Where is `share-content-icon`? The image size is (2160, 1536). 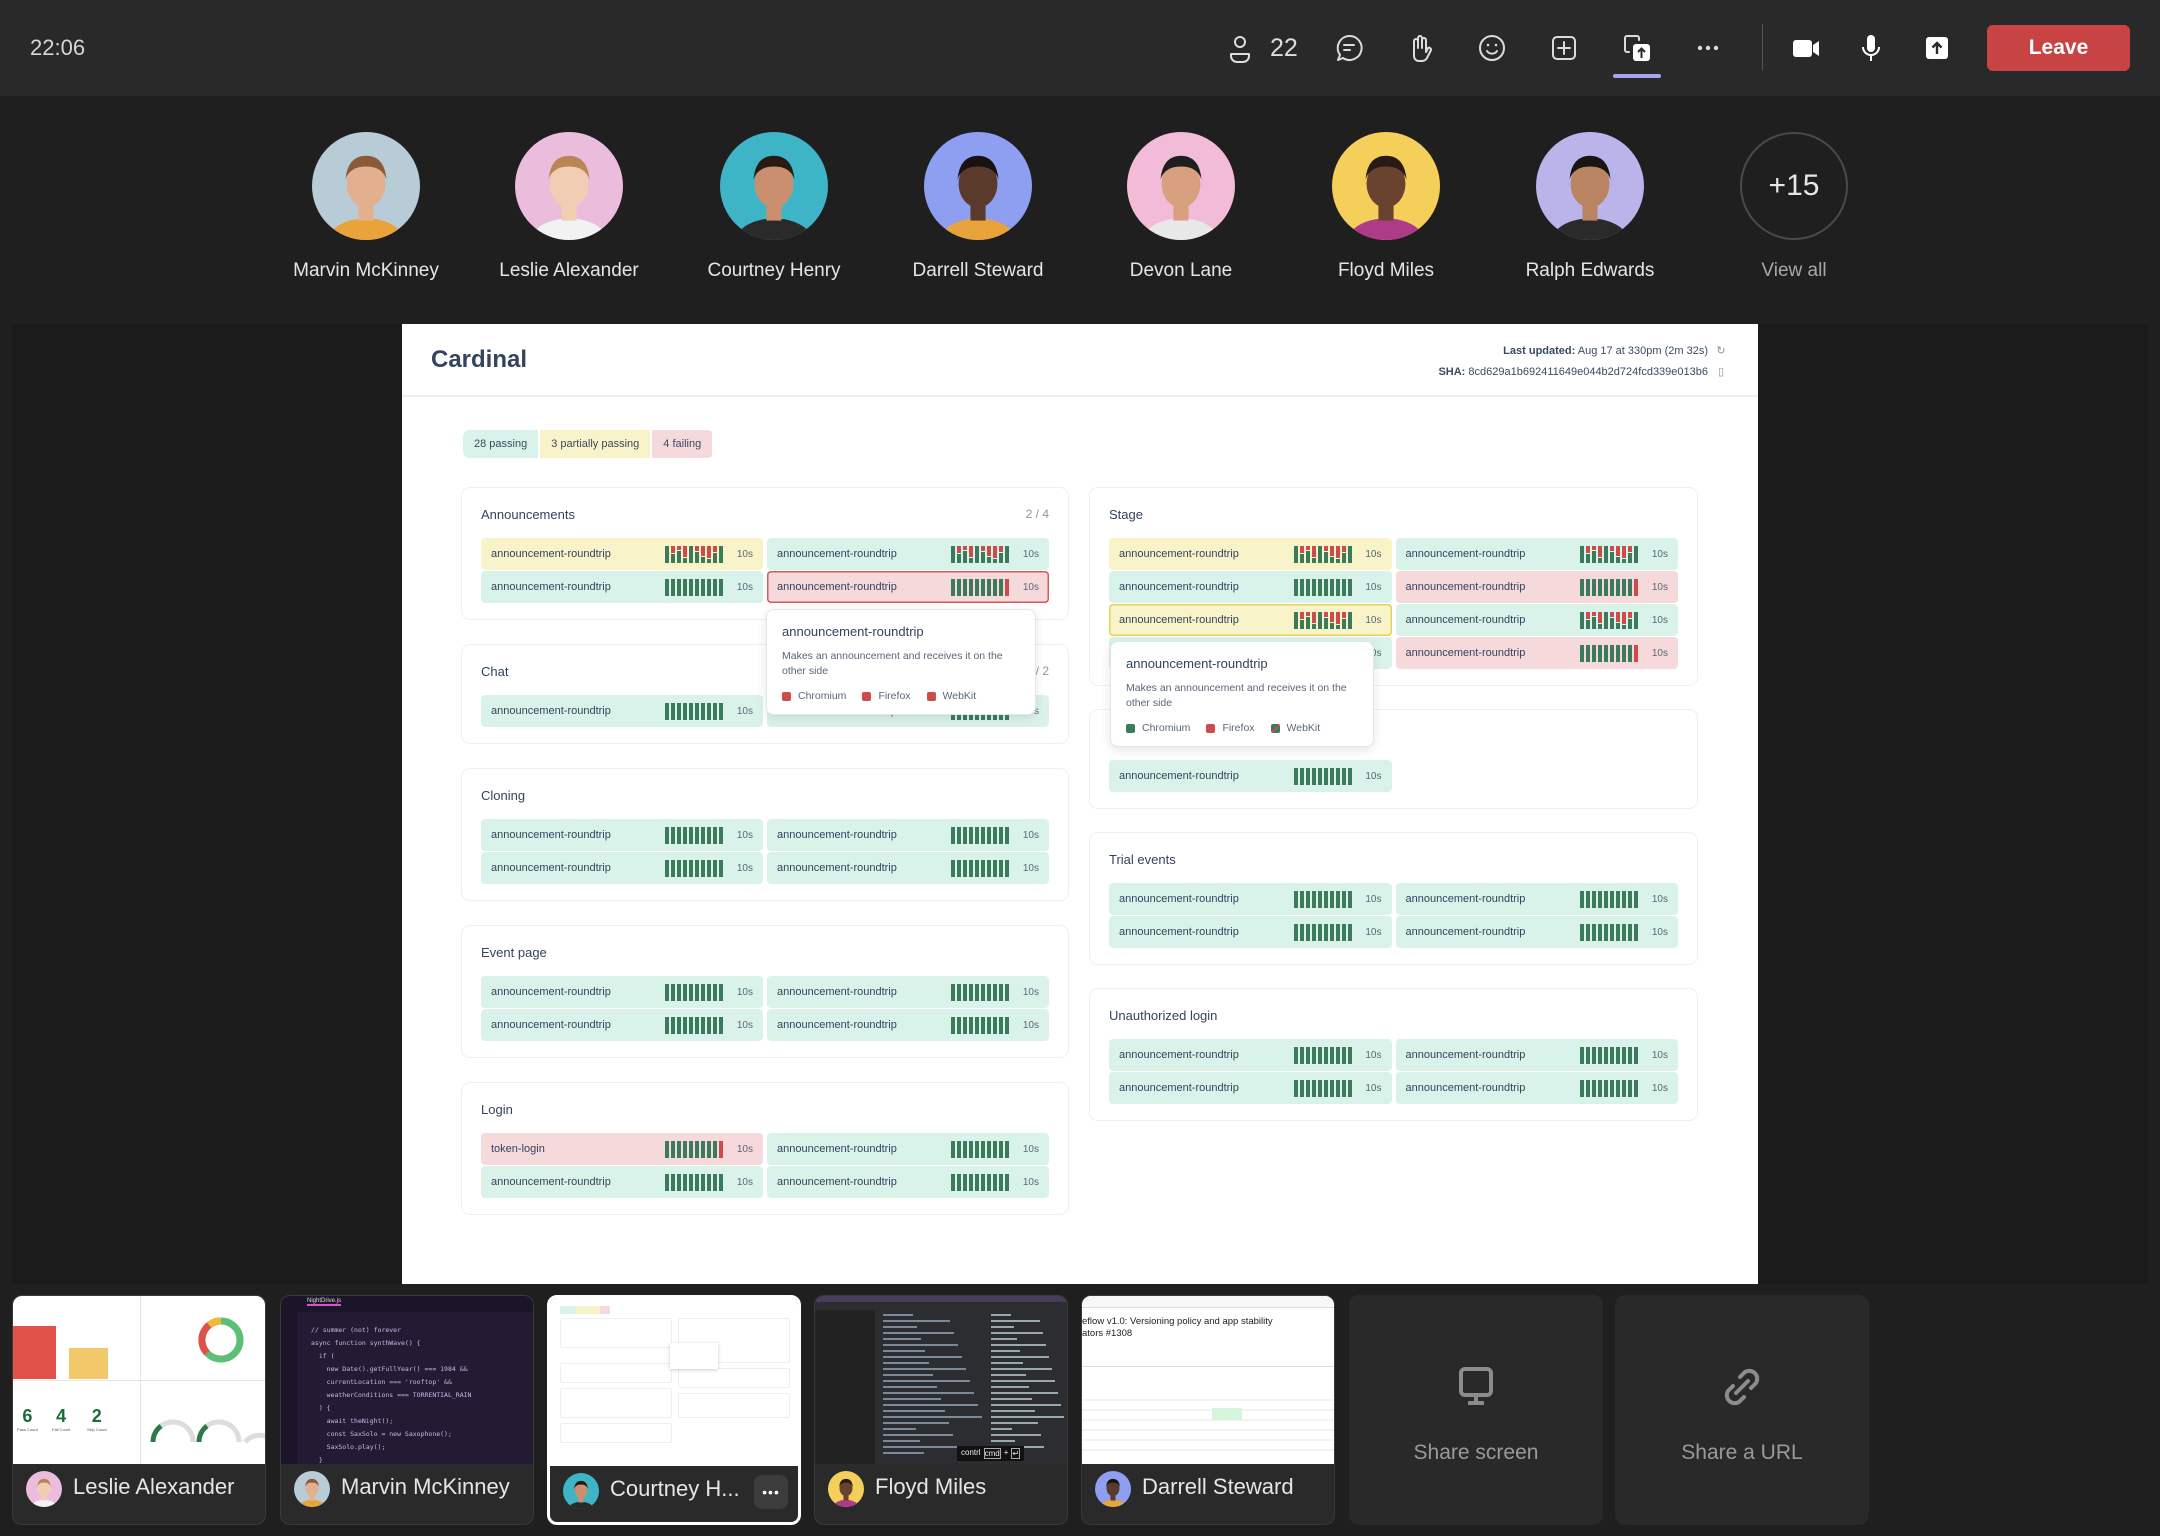 share-content-icon is located at coordinates (1637, 48).